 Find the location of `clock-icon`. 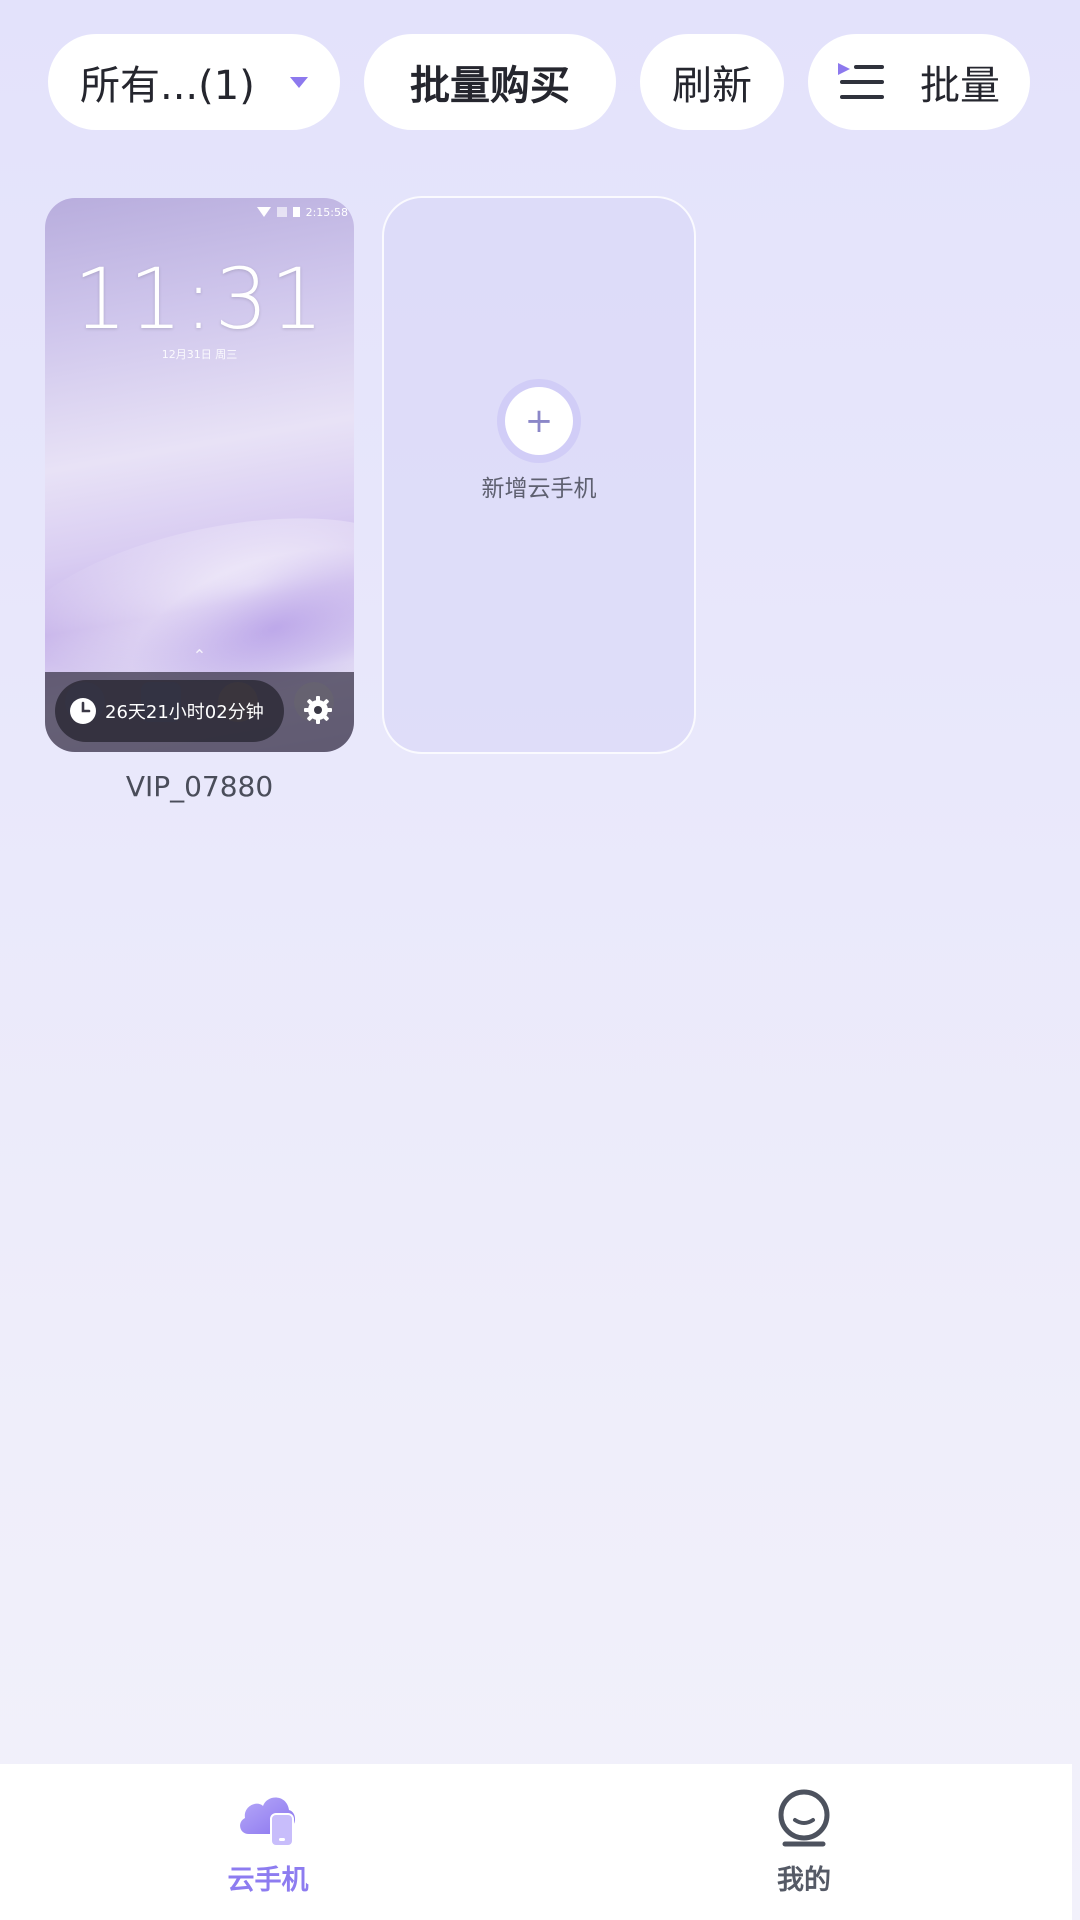

clock-icon is located at coordinates (83, 711).